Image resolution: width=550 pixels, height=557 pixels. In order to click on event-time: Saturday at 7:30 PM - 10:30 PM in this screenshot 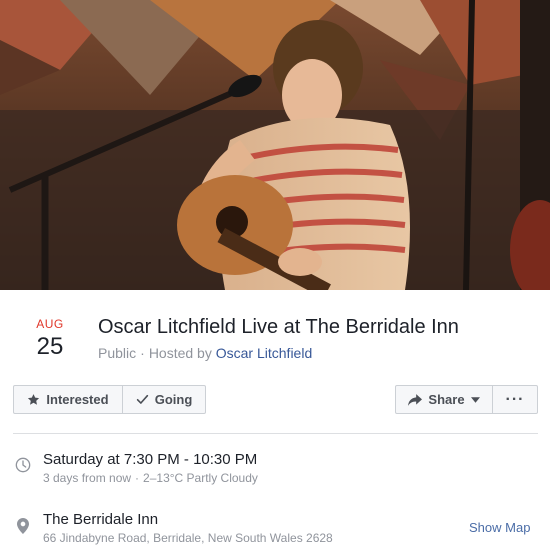, I will do `click(150, 459)`.